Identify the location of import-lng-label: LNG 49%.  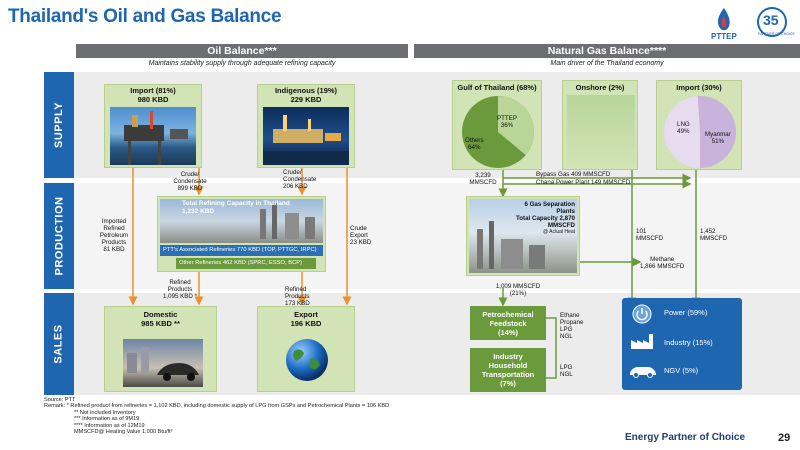
(683, 128).